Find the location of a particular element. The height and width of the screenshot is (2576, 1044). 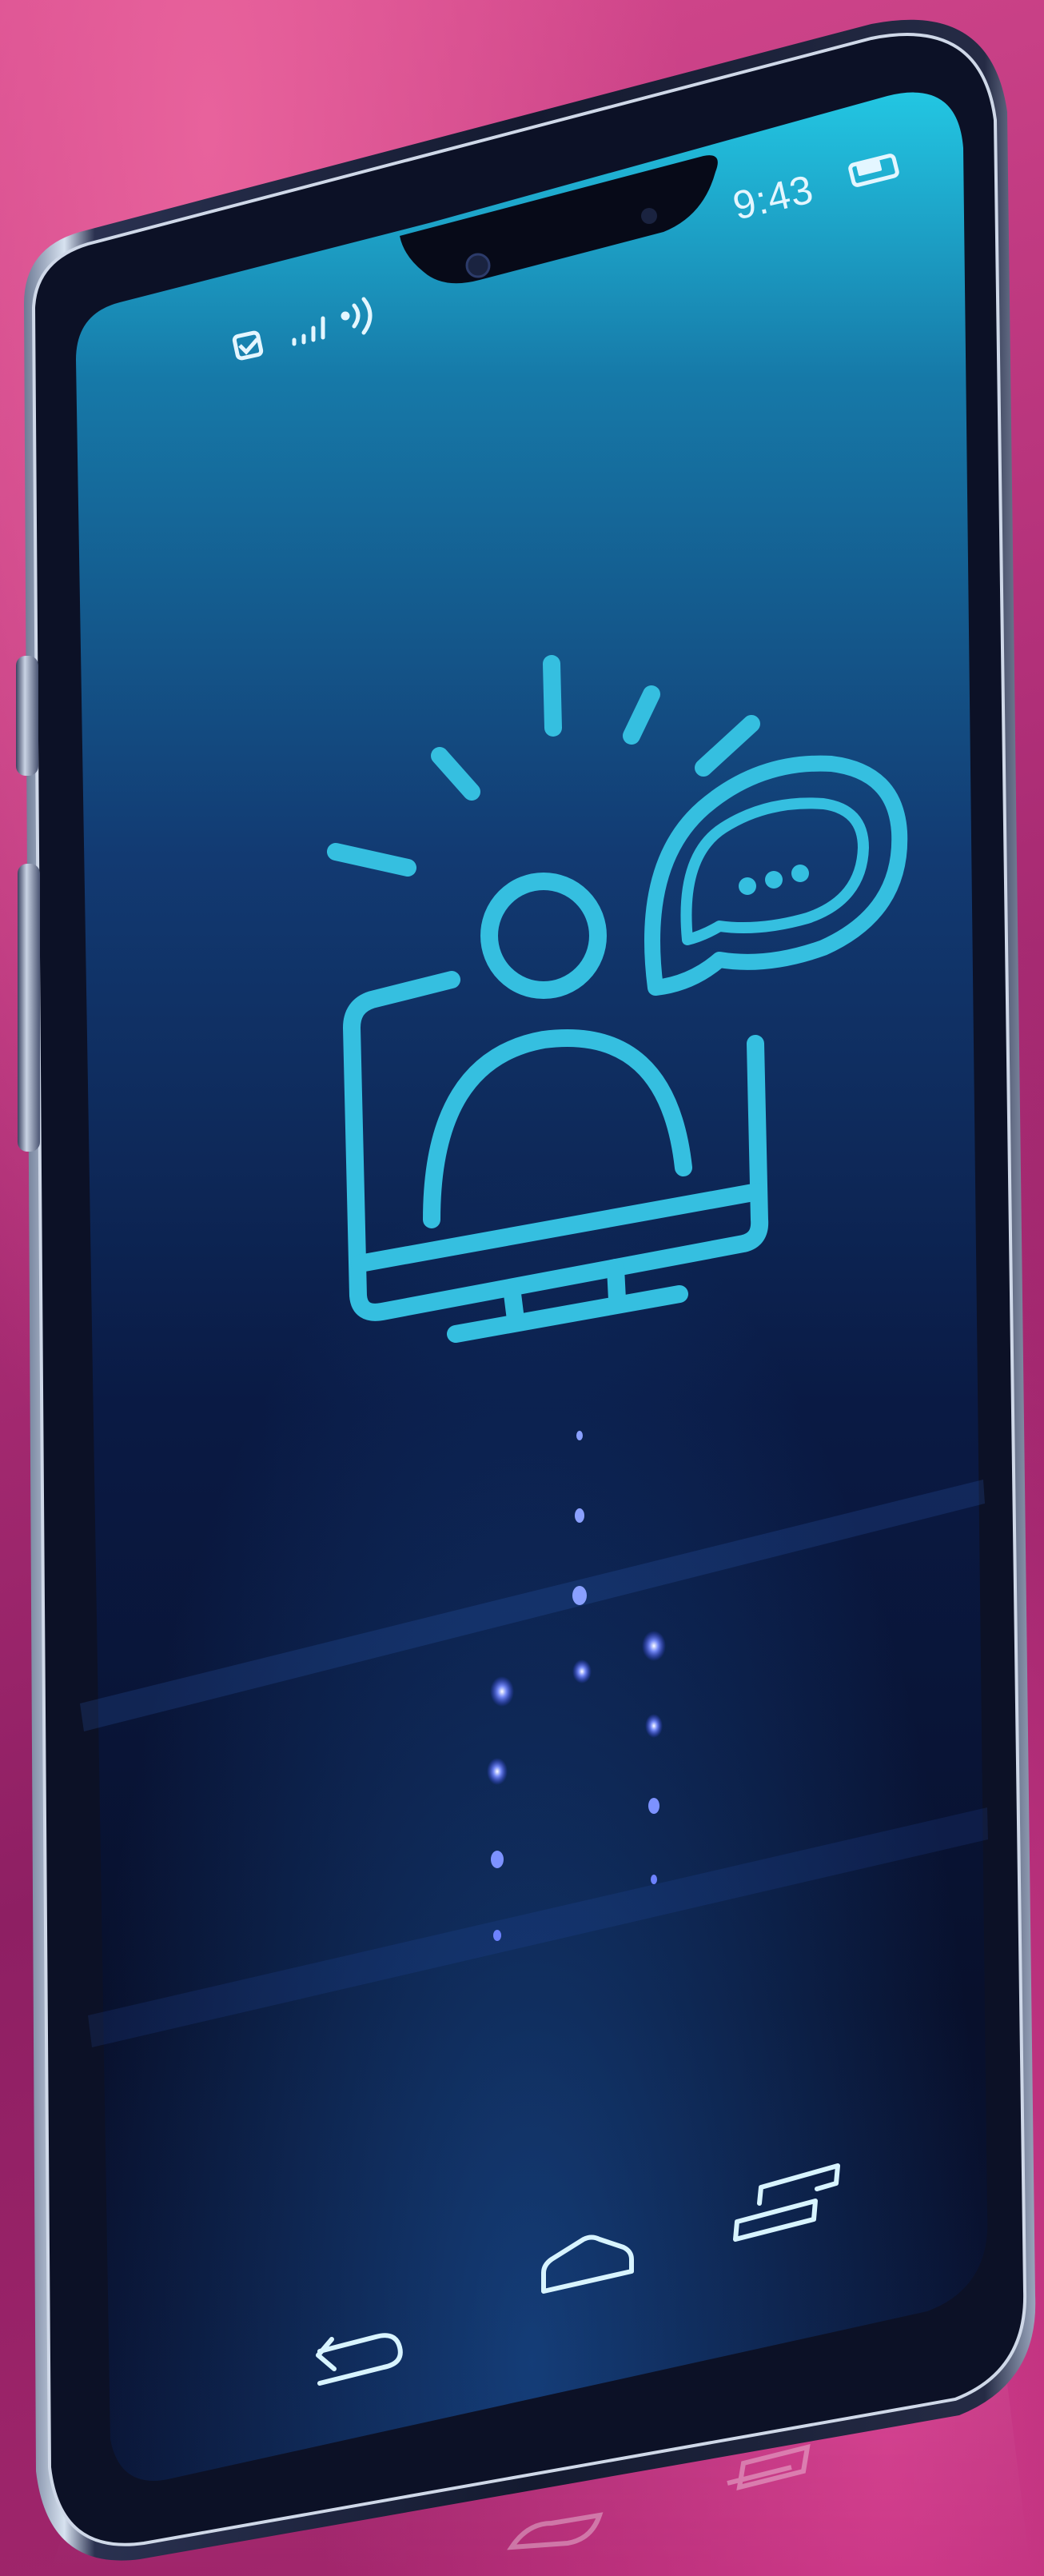

front-camera is located at coordinates (478, 266).